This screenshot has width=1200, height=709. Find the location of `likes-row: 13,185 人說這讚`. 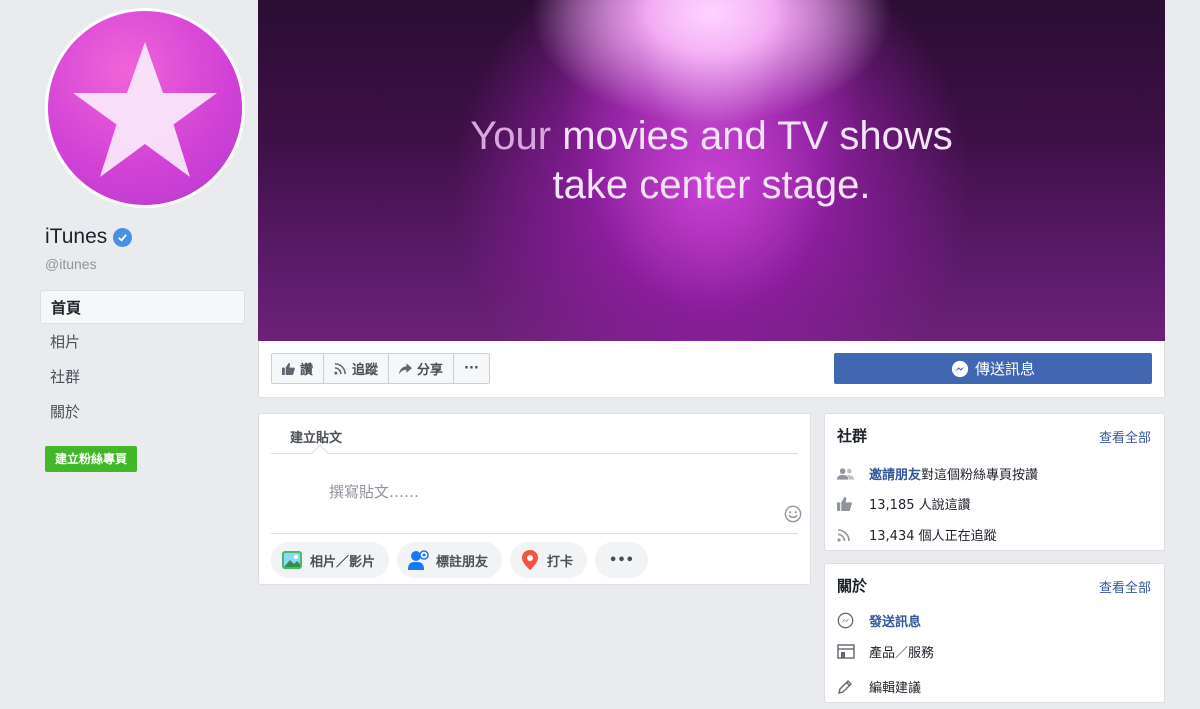

likes-row: 13,185 人說這讚 is located at coordinates (904, 503).